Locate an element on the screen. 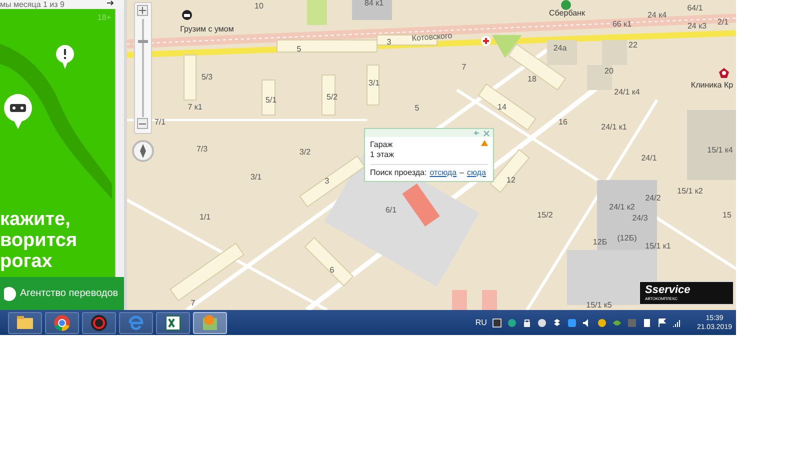 This screenshot has height=450, width=800. building-number: 16 is located at coordinates (563, 122).